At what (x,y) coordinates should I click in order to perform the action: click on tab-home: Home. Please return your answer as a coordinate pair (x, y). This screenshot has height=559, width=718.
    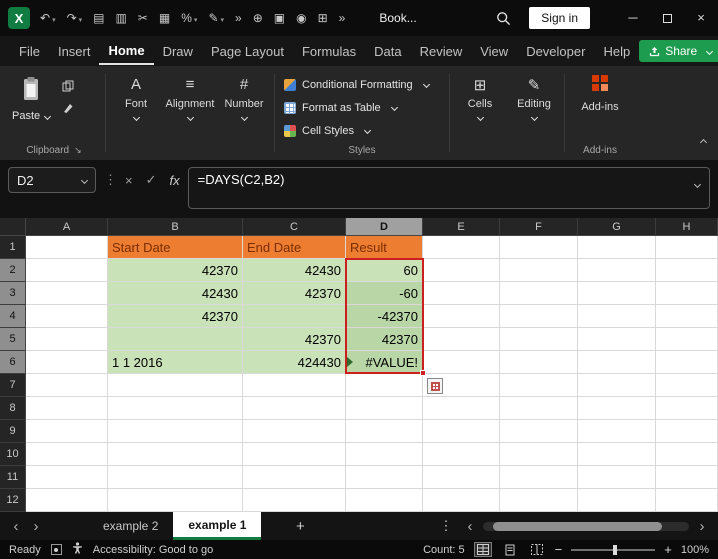
    Looking at the image, I should click on (126, 51).